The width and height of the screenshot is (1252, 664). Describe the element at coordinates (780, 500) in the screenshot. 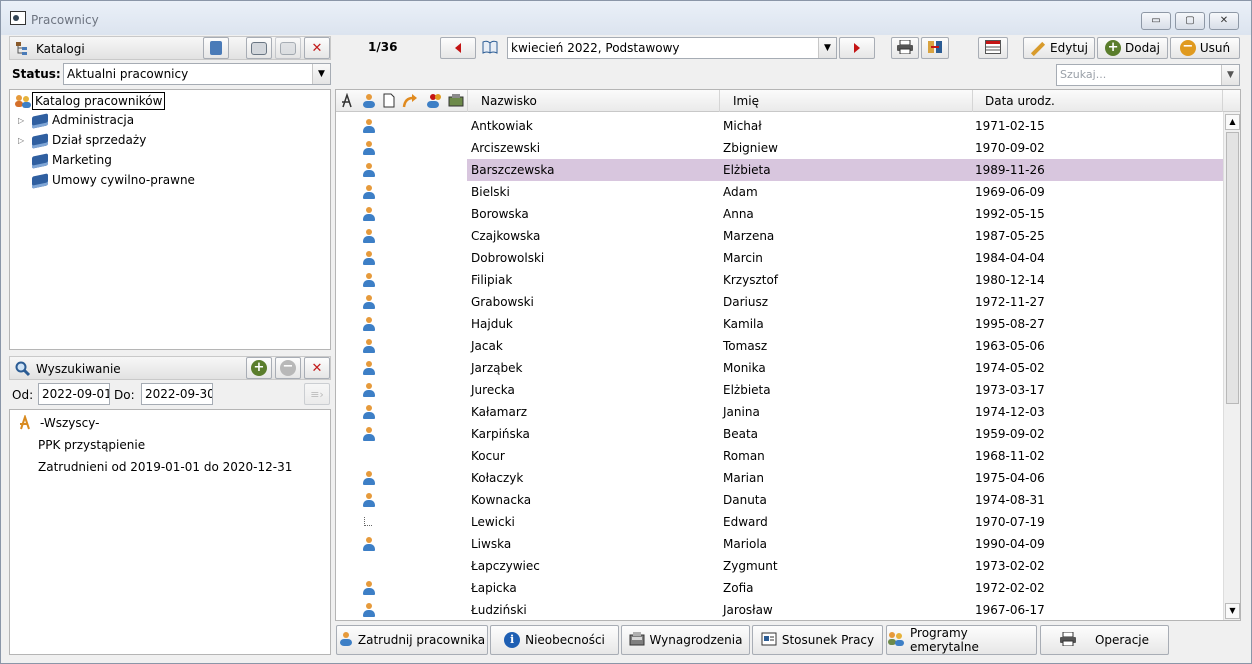

I see `table-row: Kownacka Danuta 1974-08-31` at that location.